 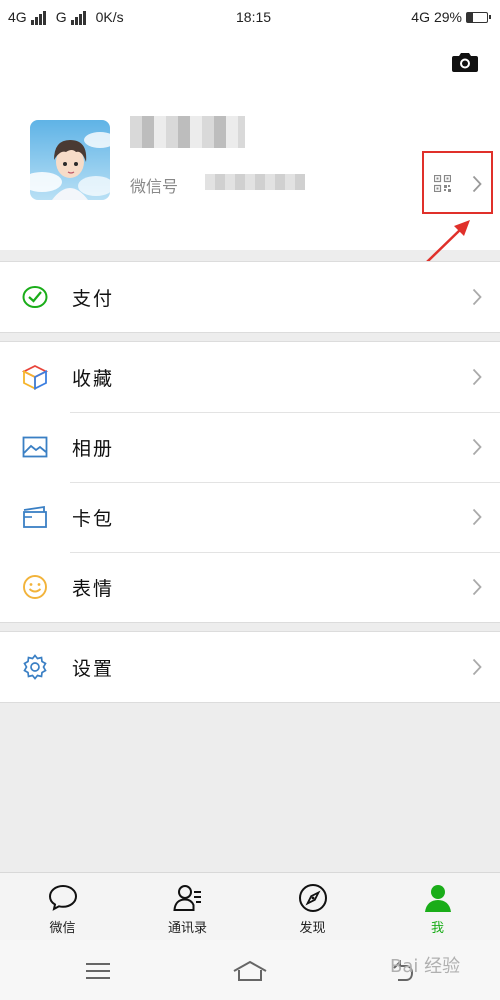 I want to click on menu-item-label: 收藏, so click(x=93, y=378).